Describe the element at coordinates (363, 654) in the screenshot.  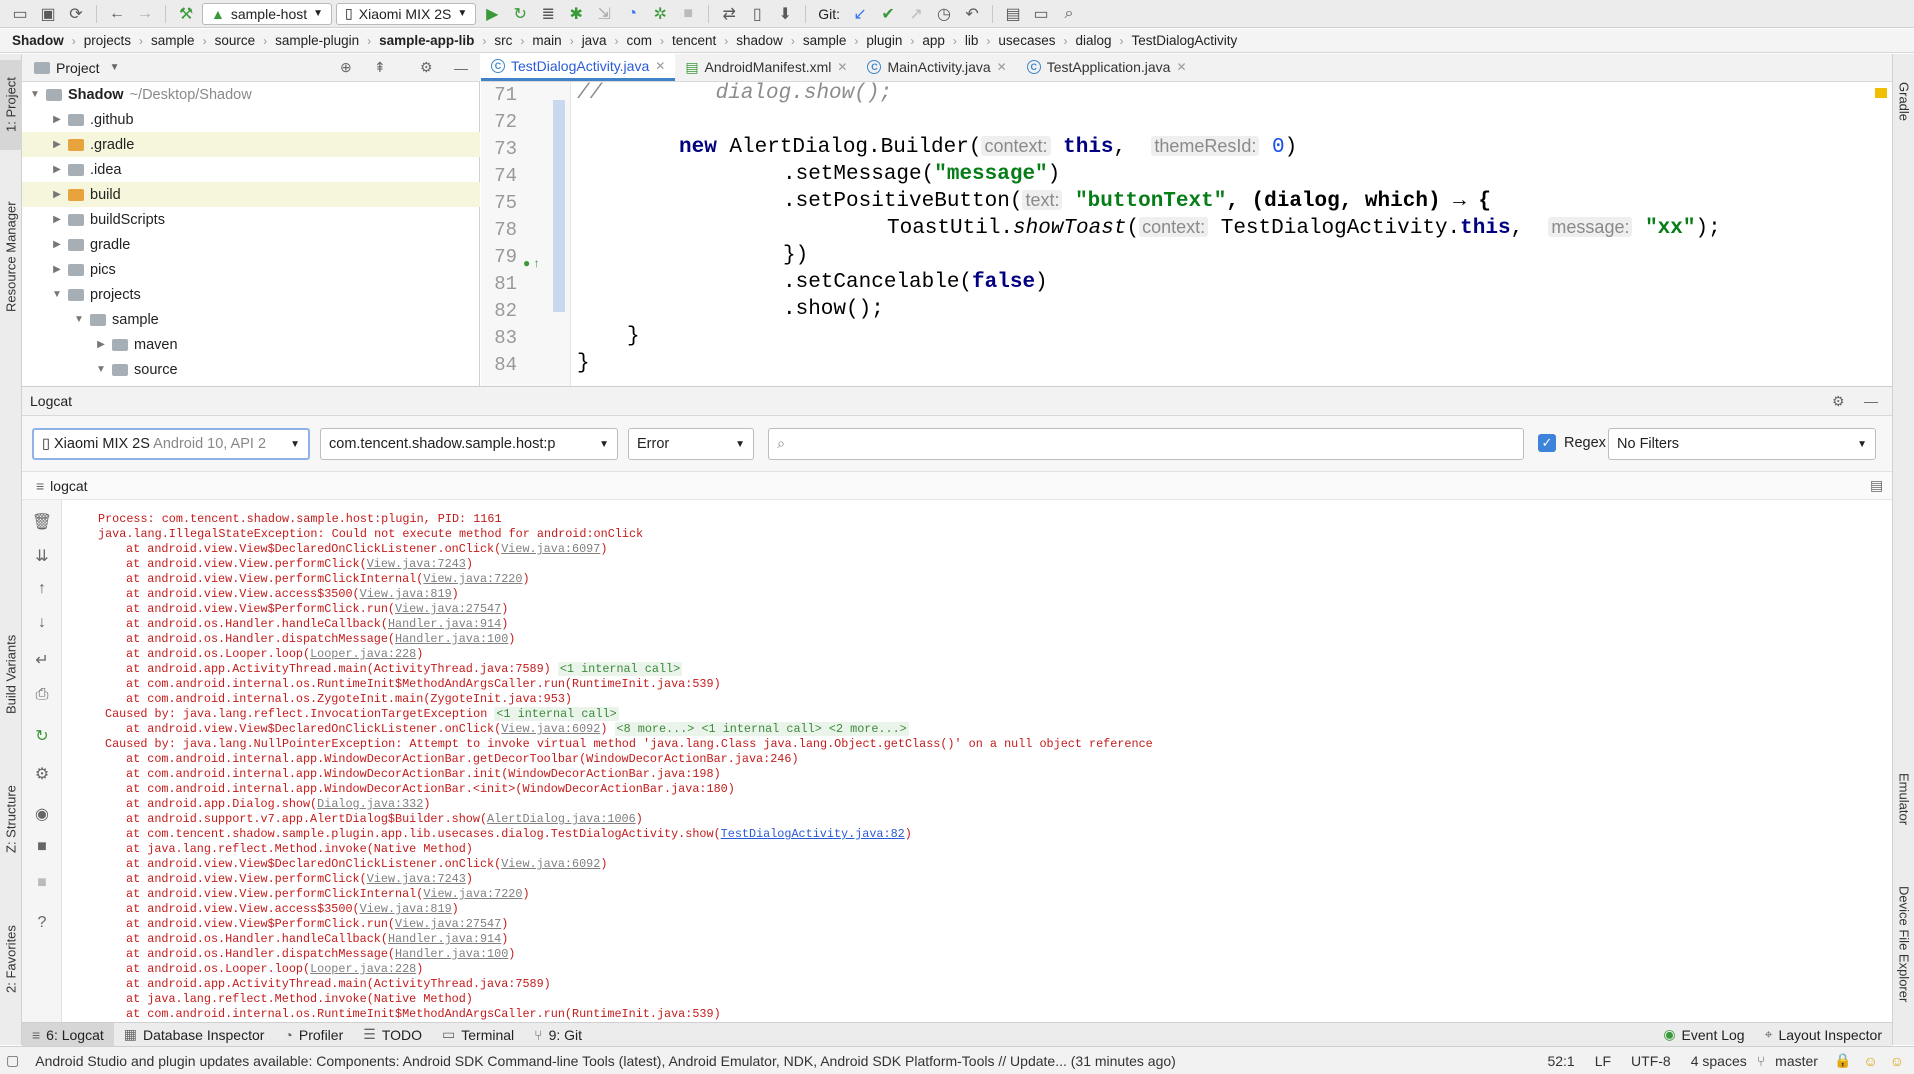
I see `source-link: Looper.java:228` at that location.